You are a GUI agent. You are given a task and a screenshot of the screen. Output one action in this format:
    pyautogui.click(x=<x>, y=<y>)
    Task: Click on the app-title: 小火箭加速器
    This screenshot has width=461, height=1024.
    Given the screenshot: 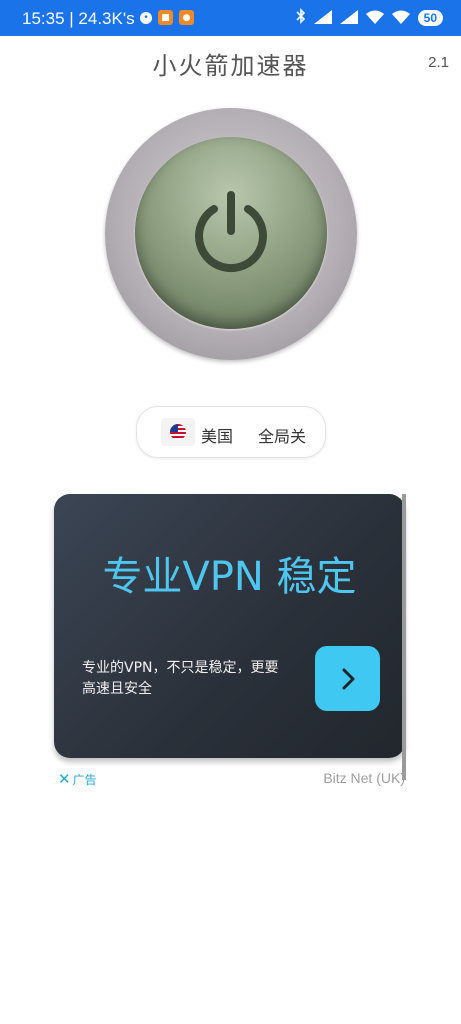 What is the action you would take?
    pyautogui.click(x=230, y=66)
    